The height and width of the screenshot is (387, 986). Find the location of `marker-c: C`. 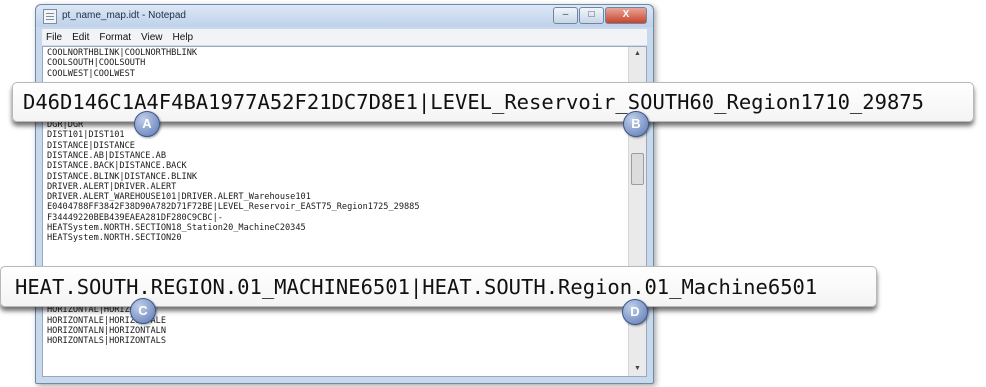

marker-c: C is located at coordinates (143, 311).